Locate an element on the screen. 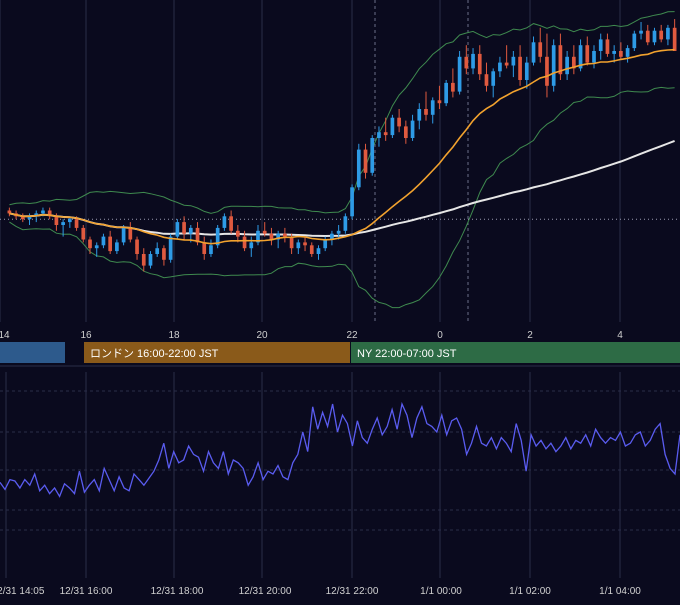  main-x-tick-label: 16 is located at coordinates (86, 335).